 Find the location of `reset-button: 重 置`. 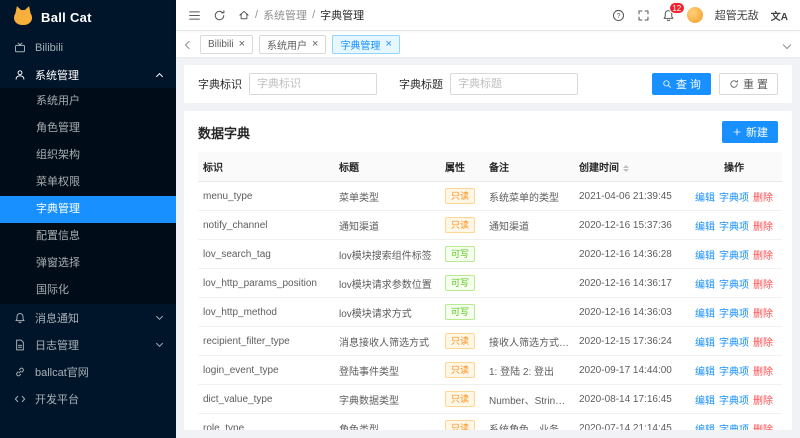

reset-button: 重 置 is located at coordinates (748, 84).